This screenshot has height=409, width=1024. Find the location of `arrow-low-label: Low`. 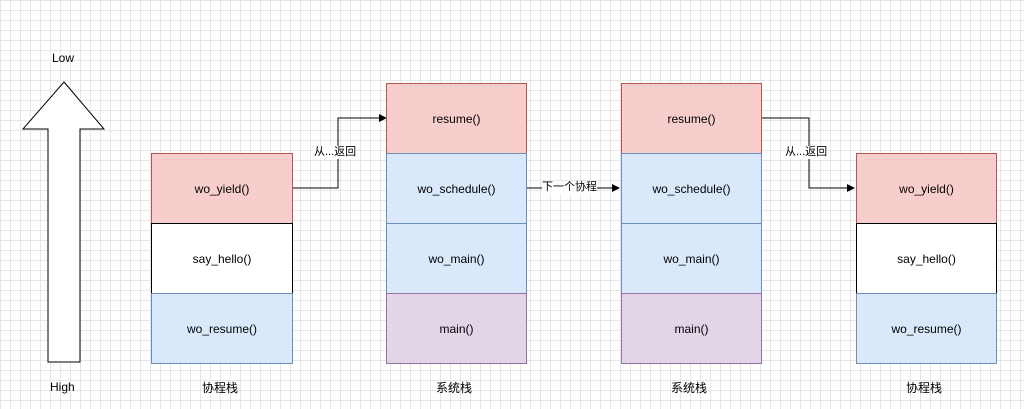

arrow-low-label: Low is located at coordinates (63, 58).